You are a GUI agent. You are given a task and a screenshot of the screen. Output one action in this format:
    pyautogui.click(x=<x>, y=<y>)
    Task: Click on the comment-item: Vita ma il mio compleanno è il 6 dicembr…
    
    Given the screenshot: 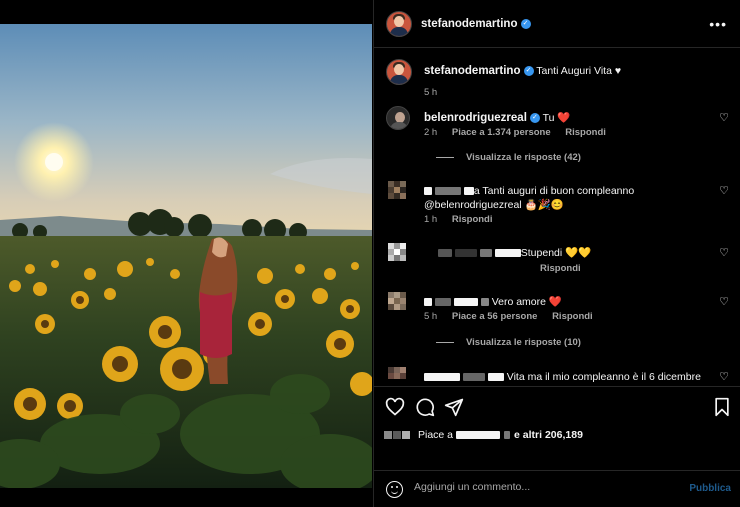 What is the action you would take?
    pyautogui.click(x=558, y=375)
    